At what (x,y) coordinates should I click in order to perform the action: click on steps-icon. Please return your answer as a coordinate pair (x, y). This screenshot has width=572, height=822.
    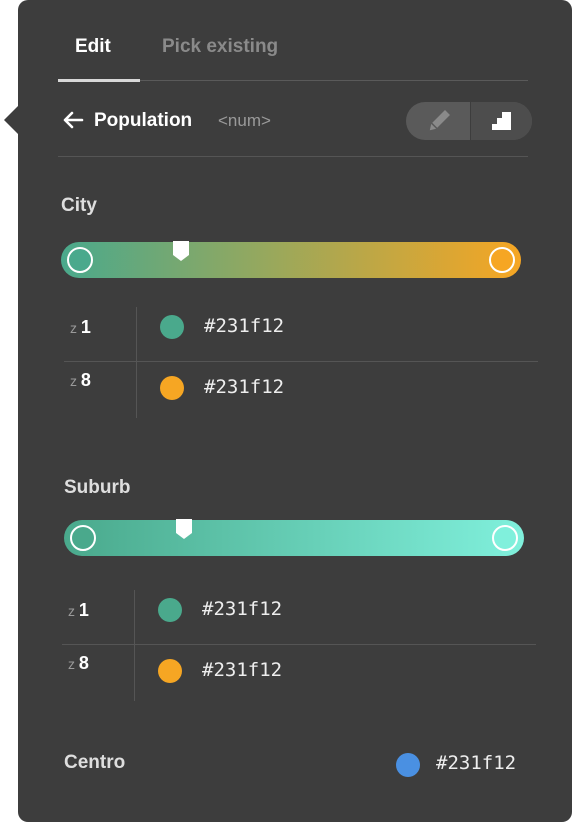
    Looking at the image, I should click on (501, 121).